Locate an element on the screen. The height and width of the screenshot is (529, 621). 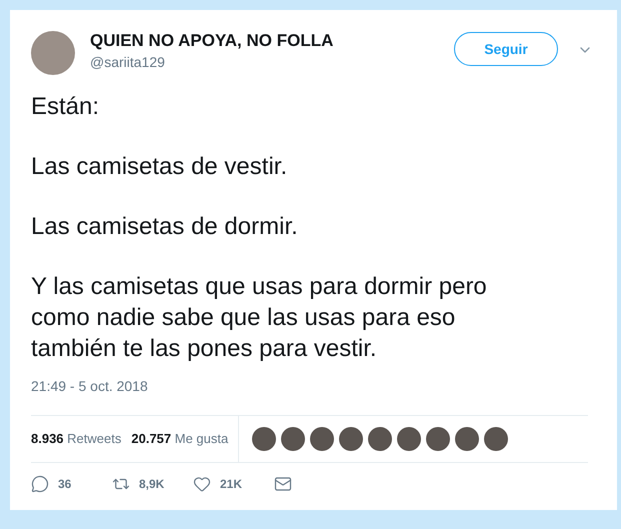
speech-bubble-icon is located at coordinates (40, 484).